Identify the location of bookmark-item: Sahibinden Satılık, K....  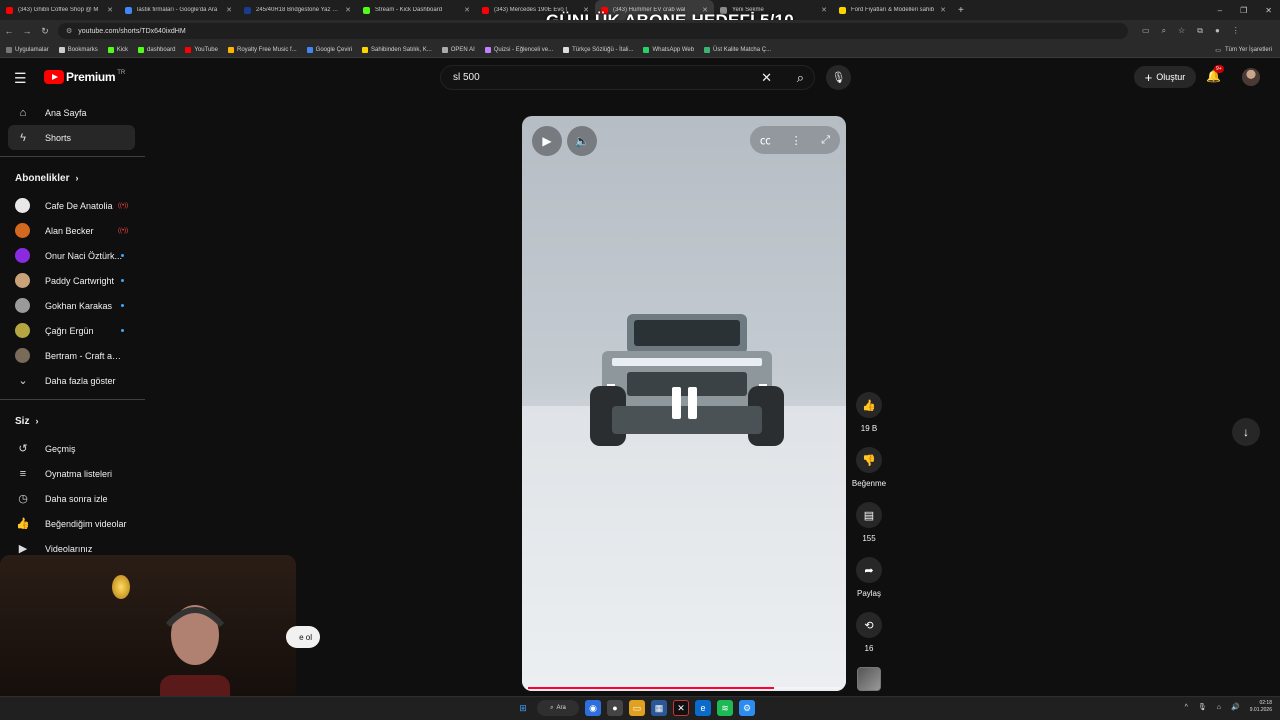
(397, 49).